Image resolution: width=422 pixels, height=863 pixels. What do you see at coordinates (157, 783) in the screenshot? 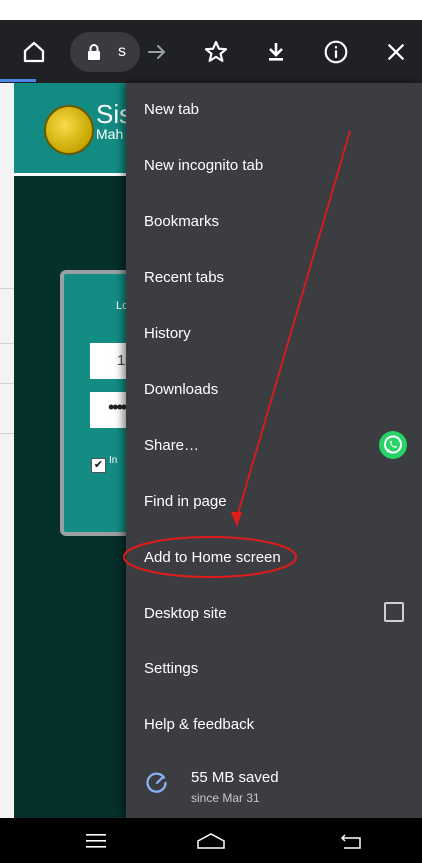
I see `data-saver-icon` at bounding box center [157, 783].